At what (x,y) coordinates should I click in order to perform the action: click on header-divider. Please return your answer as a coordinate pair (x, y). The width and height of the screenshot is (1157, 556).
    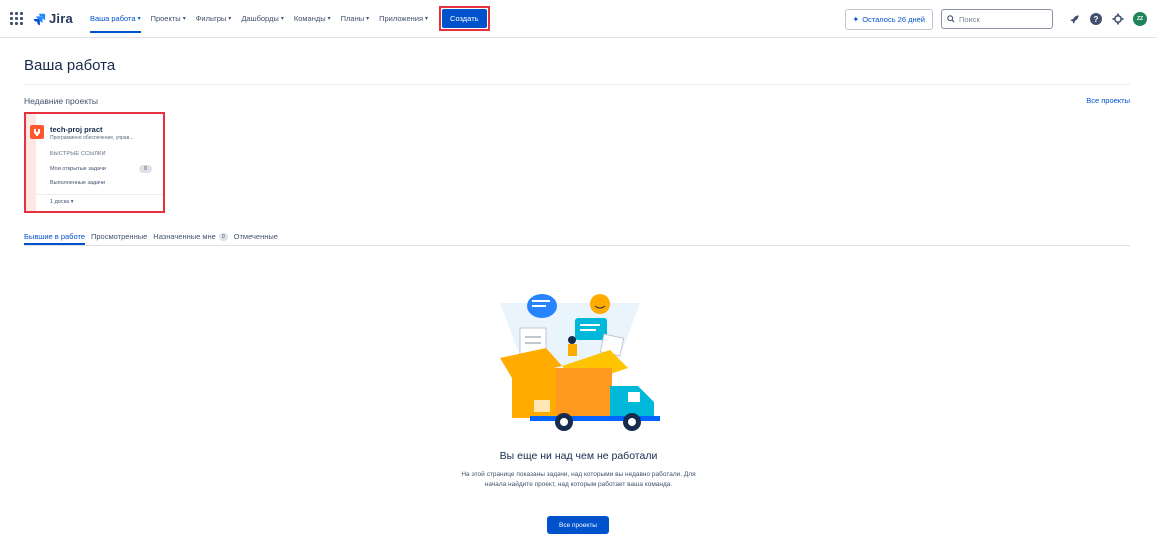
    Looking at the image, I should click on (577, 84).